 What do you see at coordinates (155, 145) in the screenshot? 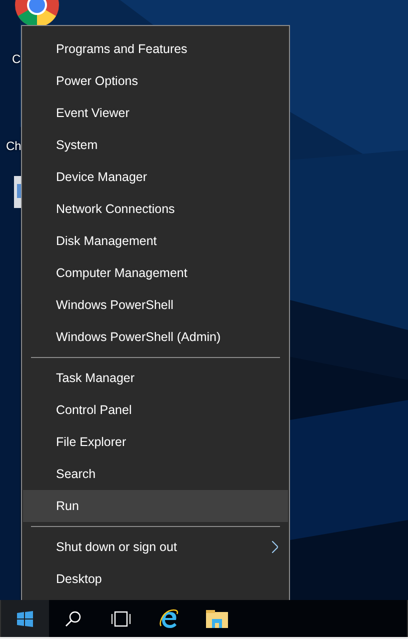
I see `menu-item: System` at bounding box center [155, 145].